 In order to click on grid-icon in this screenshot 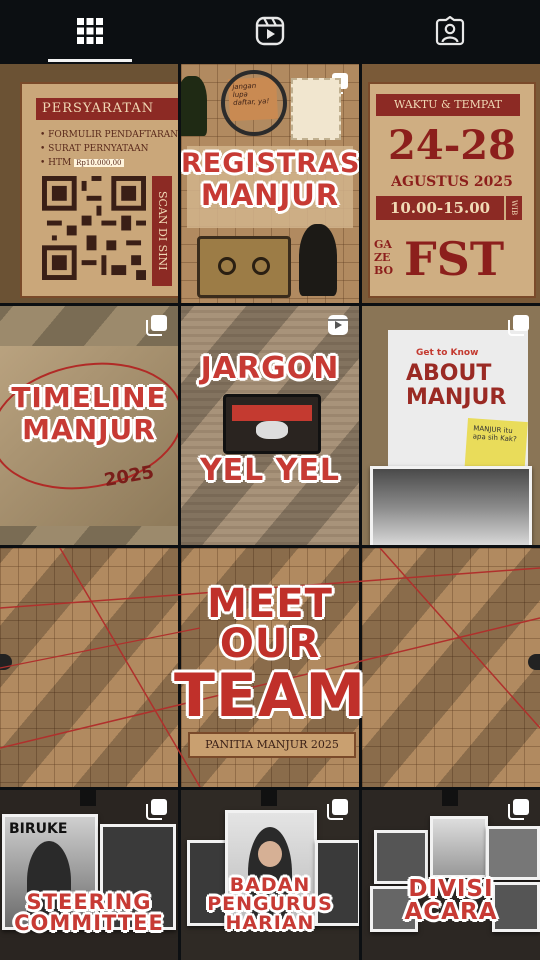, I will do `click(90, 31)`.